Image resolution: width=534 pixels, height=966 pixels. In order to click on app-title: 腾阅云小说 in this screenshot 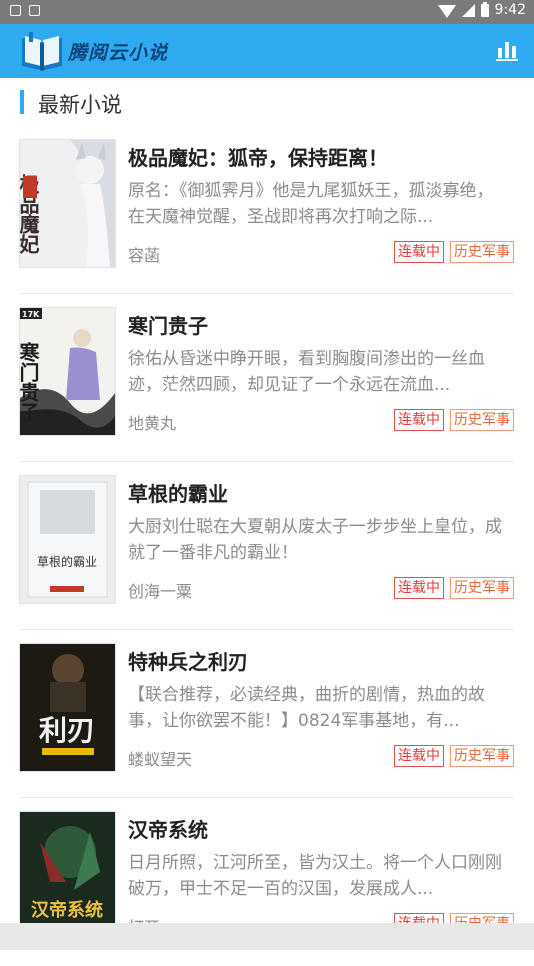, I will do `click(118, 53)`.